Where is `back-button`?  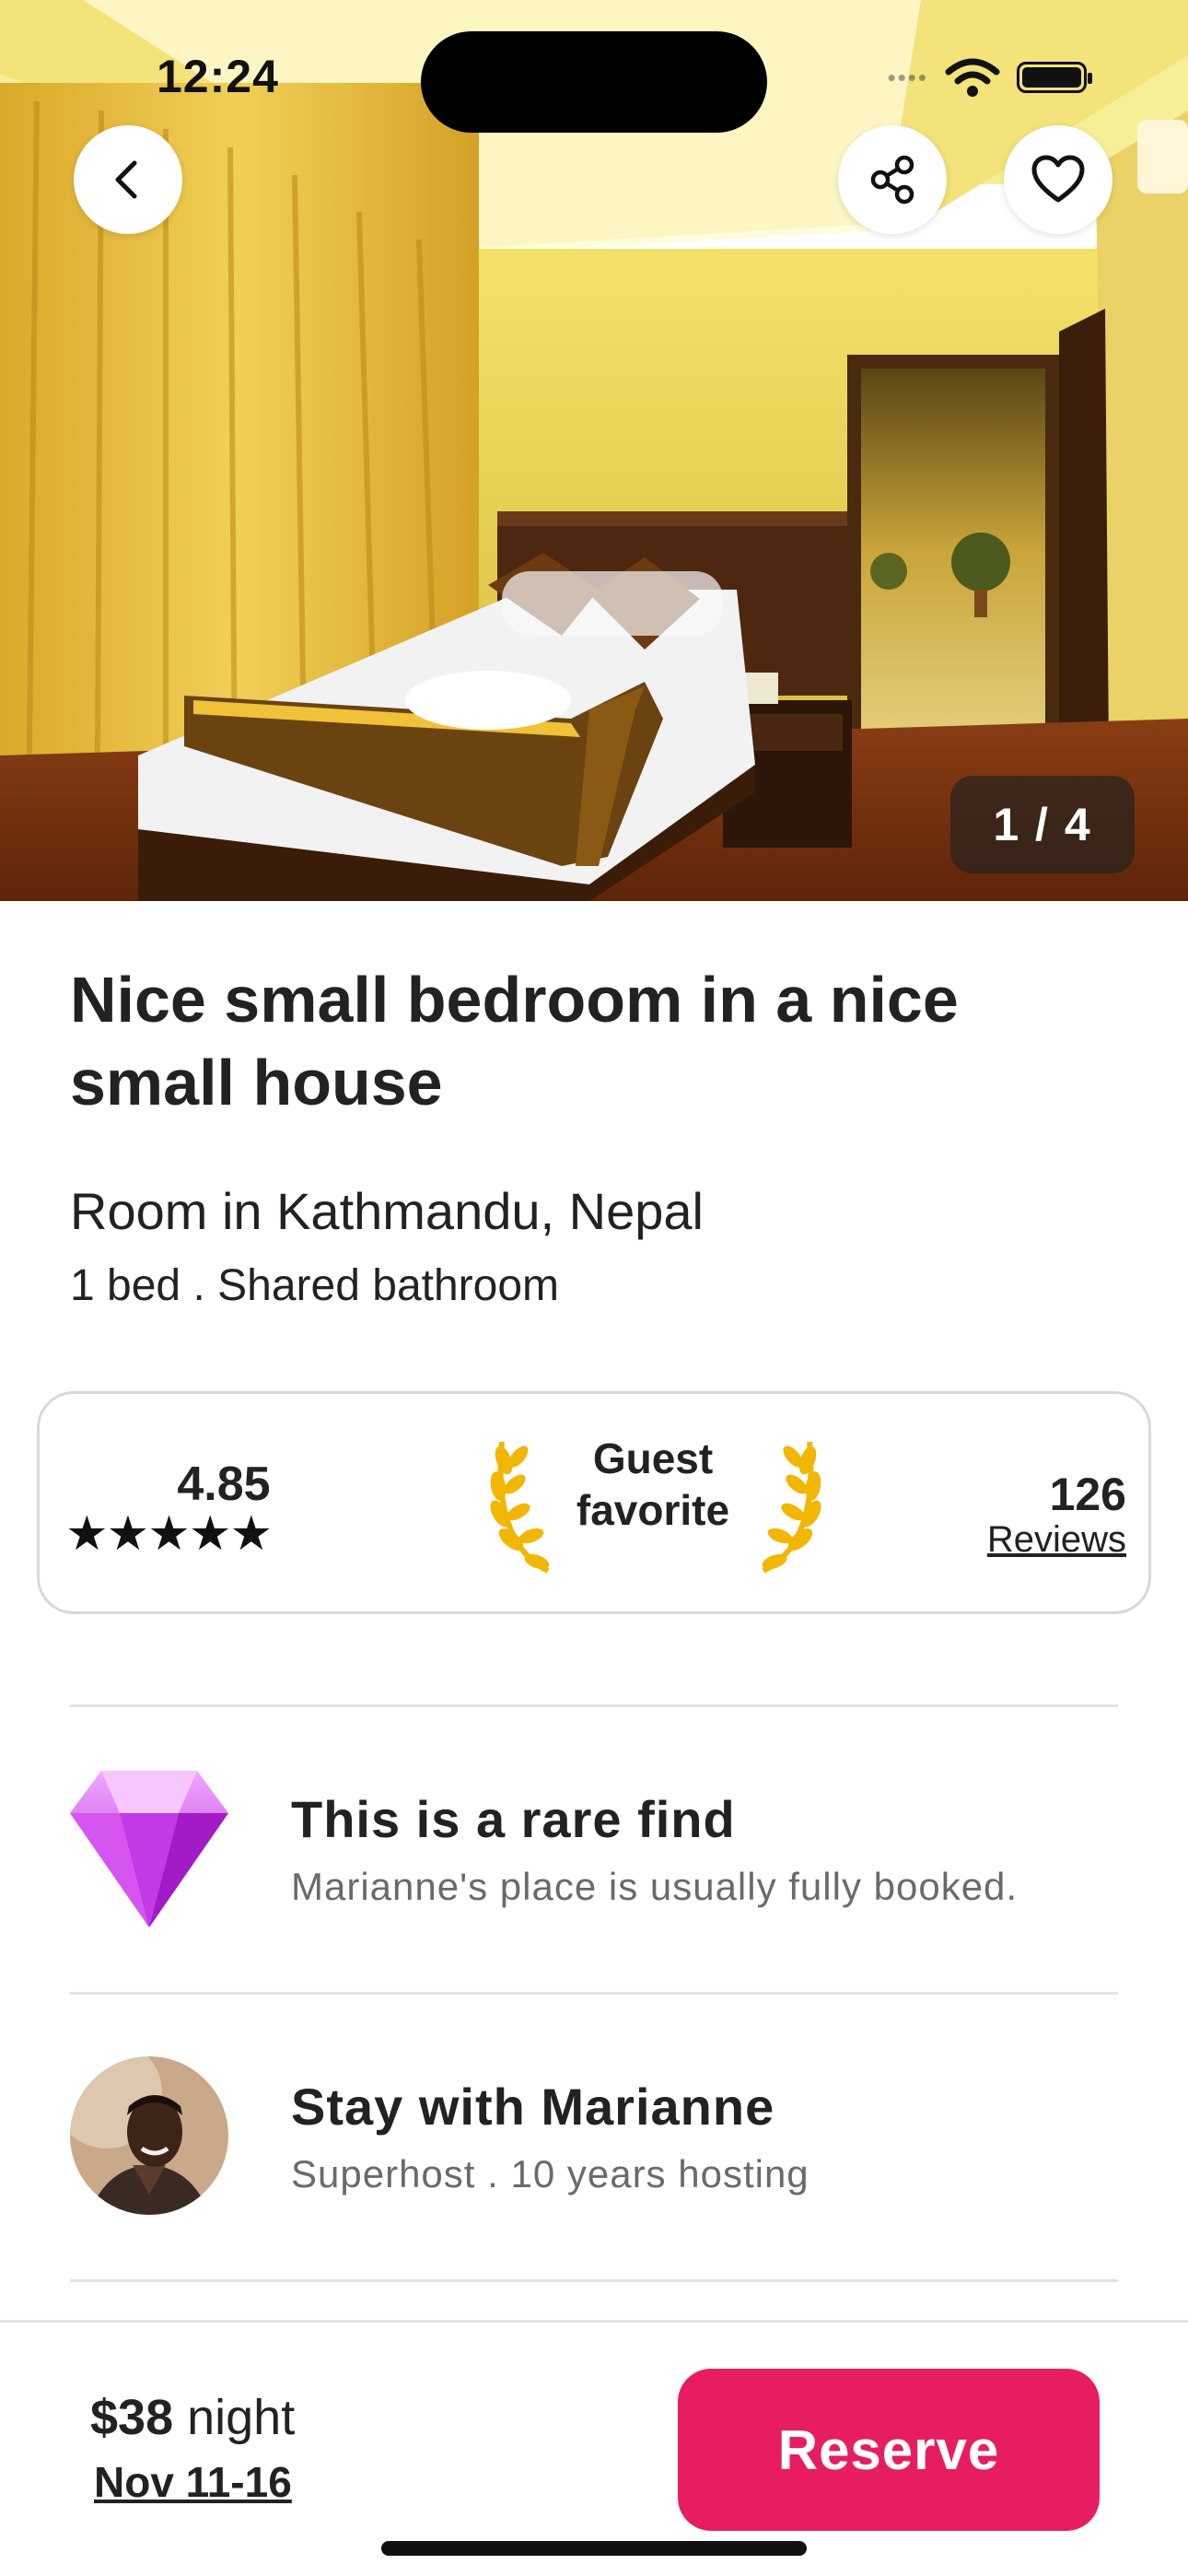 back-button is located at coordinates (128, 179).